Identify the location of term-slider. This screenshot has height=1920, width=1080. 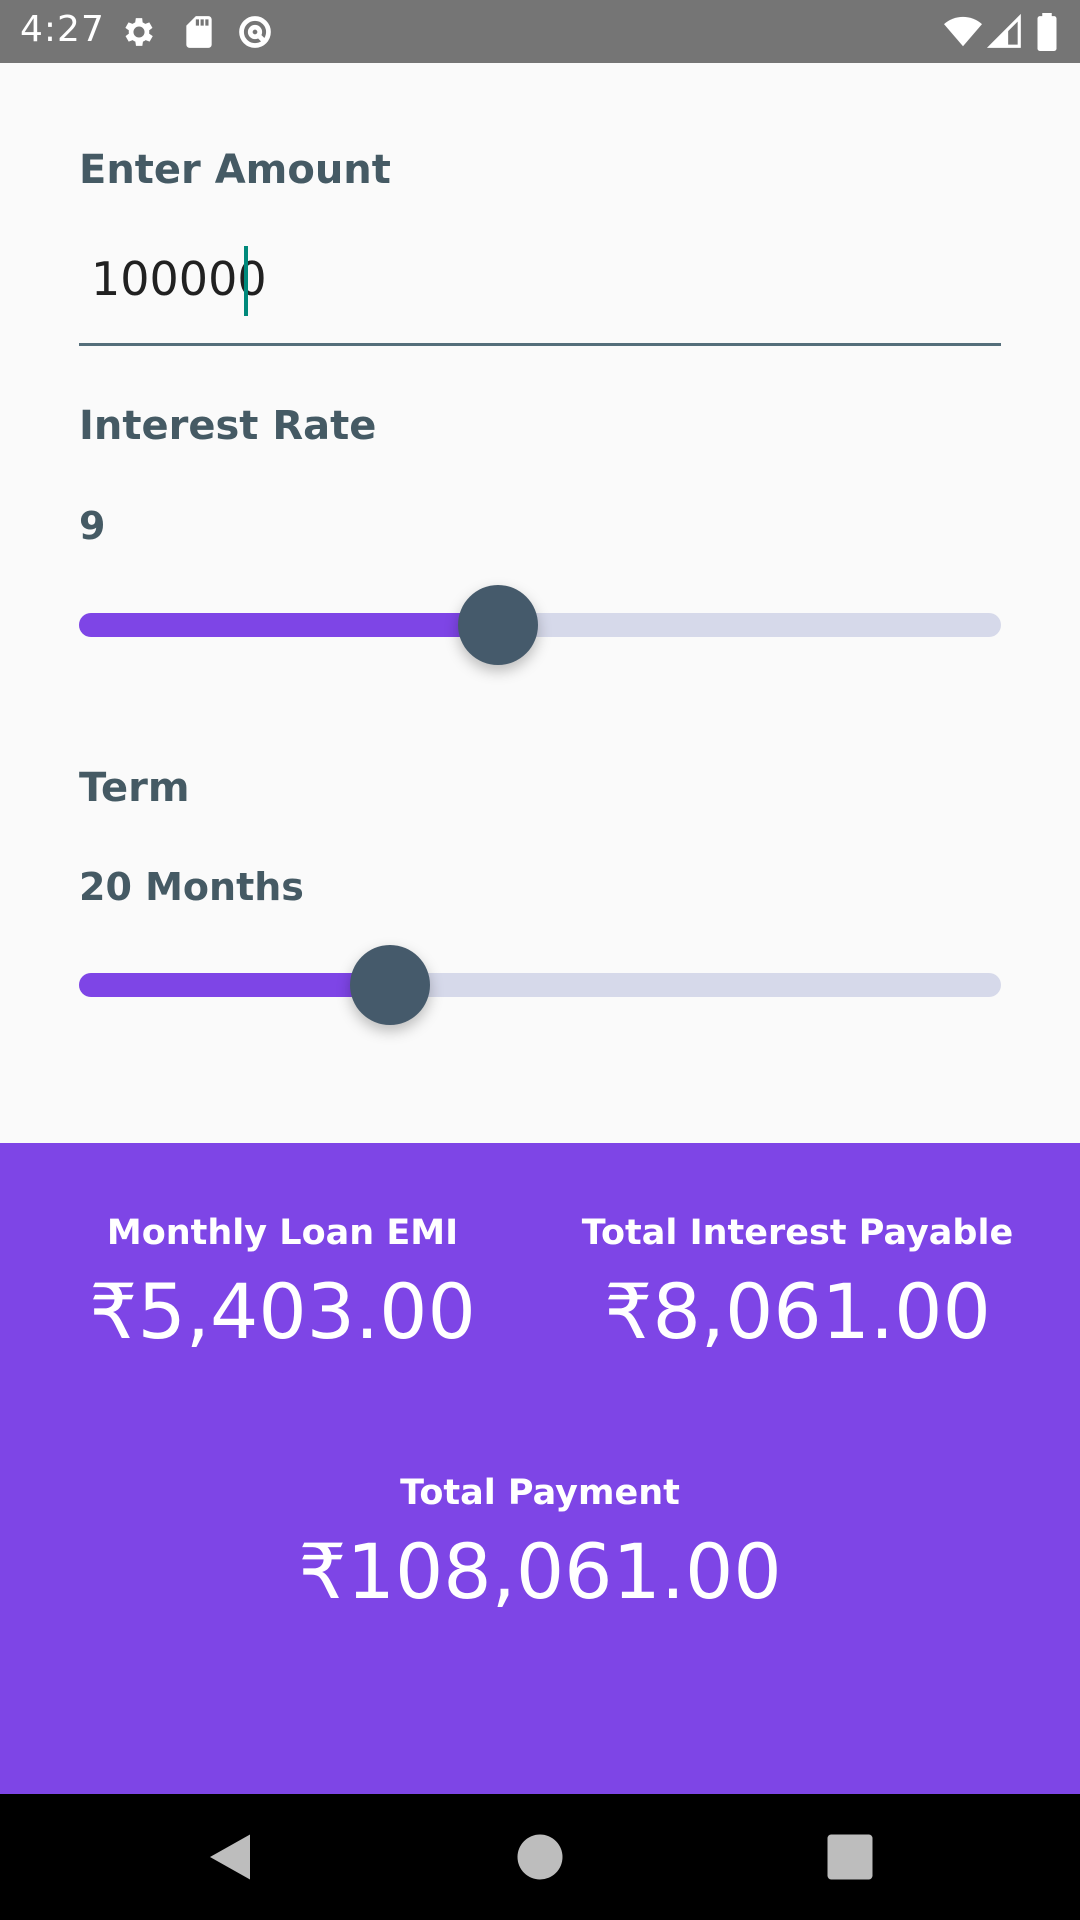
(540, 985).